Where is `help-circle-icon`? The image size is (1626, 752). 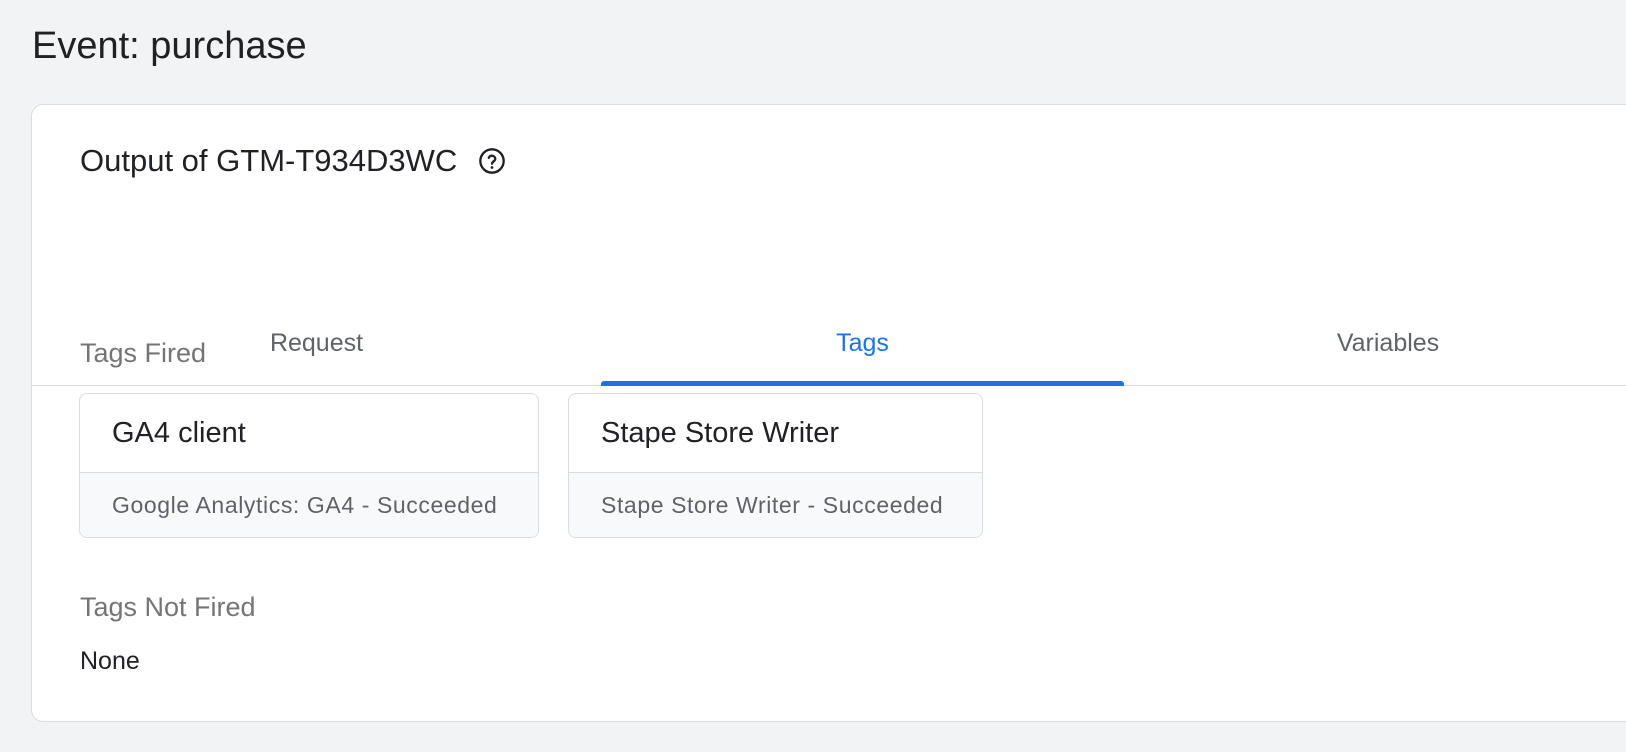
help-circle-icon is located at coordinates (492, 161).